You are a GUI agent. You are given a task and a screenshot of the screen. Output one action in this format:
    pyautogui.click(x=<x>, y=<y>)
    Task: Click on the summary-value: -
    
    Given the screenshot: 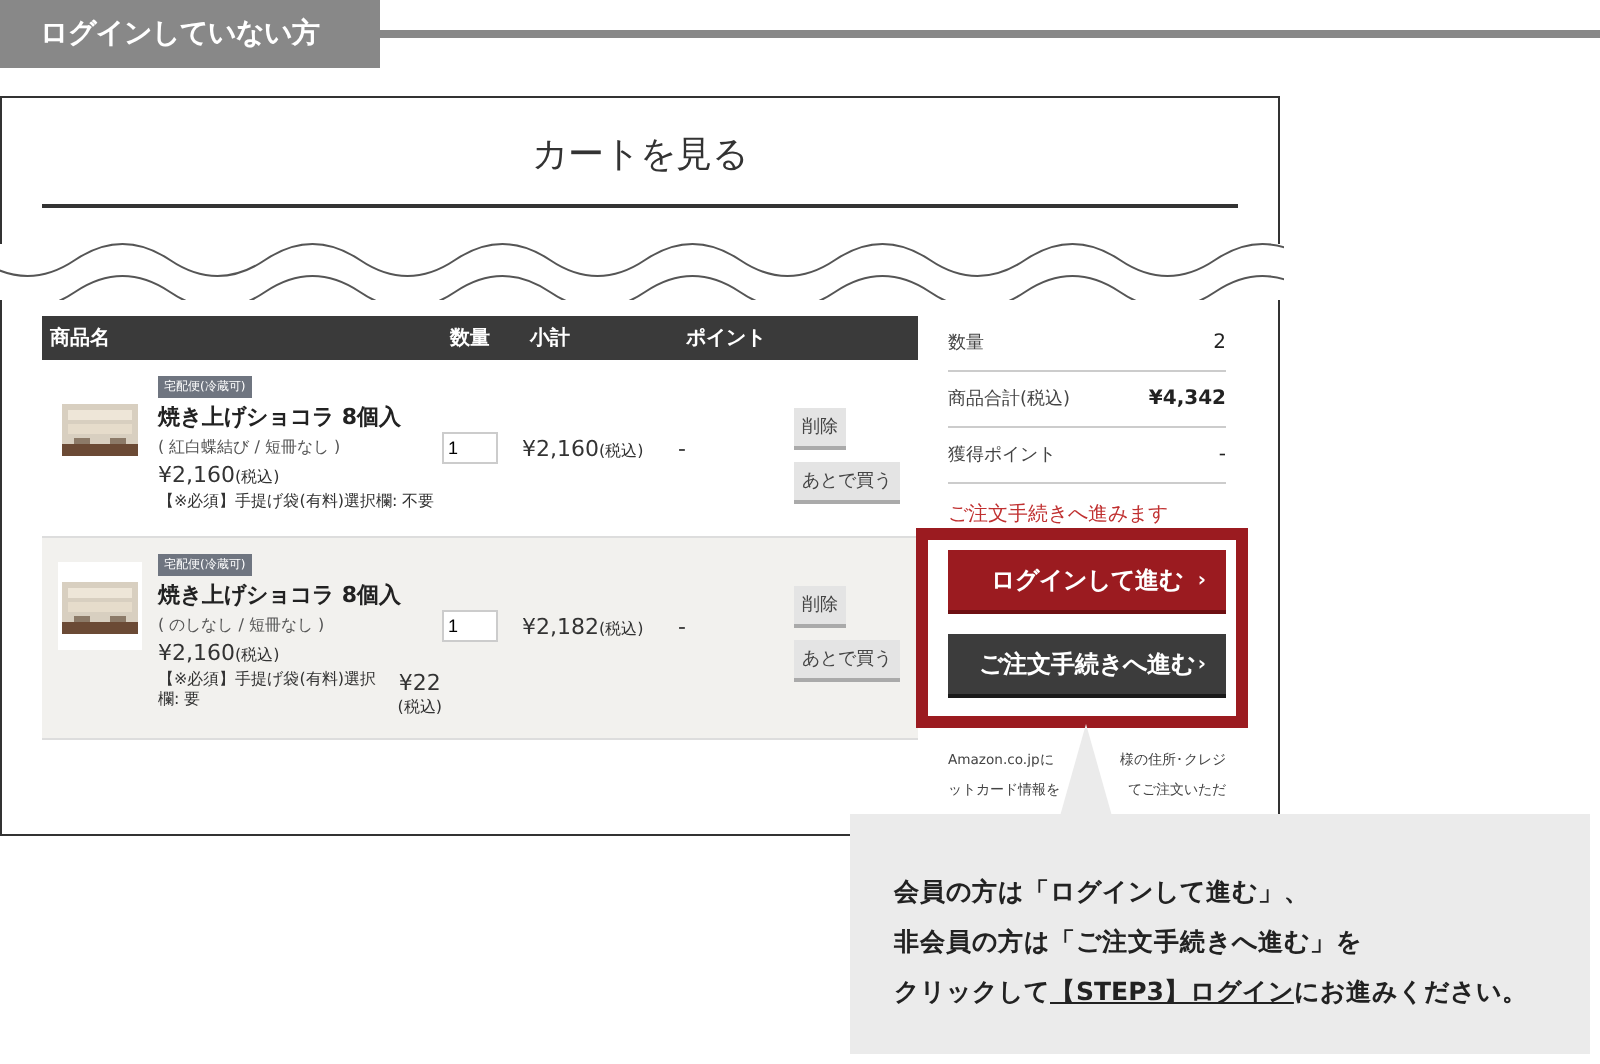 What is the action you would take?
    pyautogui.click(x=1222, y=455)
    